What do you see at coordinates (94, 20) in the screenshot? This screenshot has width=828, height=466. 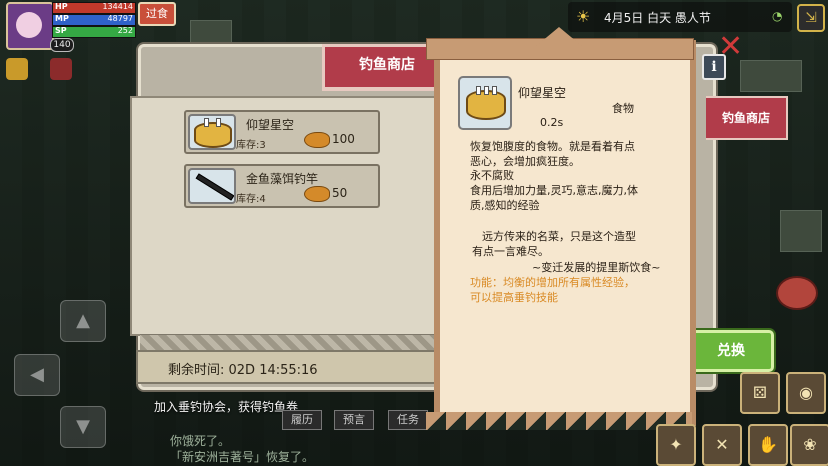 I see `mp-bar: MP 48797` at bounding box center [94, 20].